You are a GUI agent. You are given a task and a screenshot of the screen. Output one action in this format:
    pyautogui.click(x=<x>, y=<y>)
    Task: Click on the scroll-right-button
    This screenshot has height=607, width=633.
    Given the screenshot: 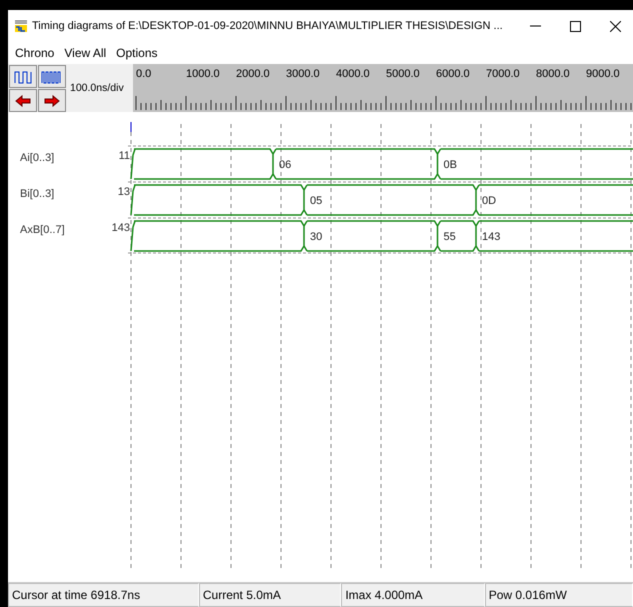 What is the action you would take?
    pyautogui.click(x=52, y=100)
    